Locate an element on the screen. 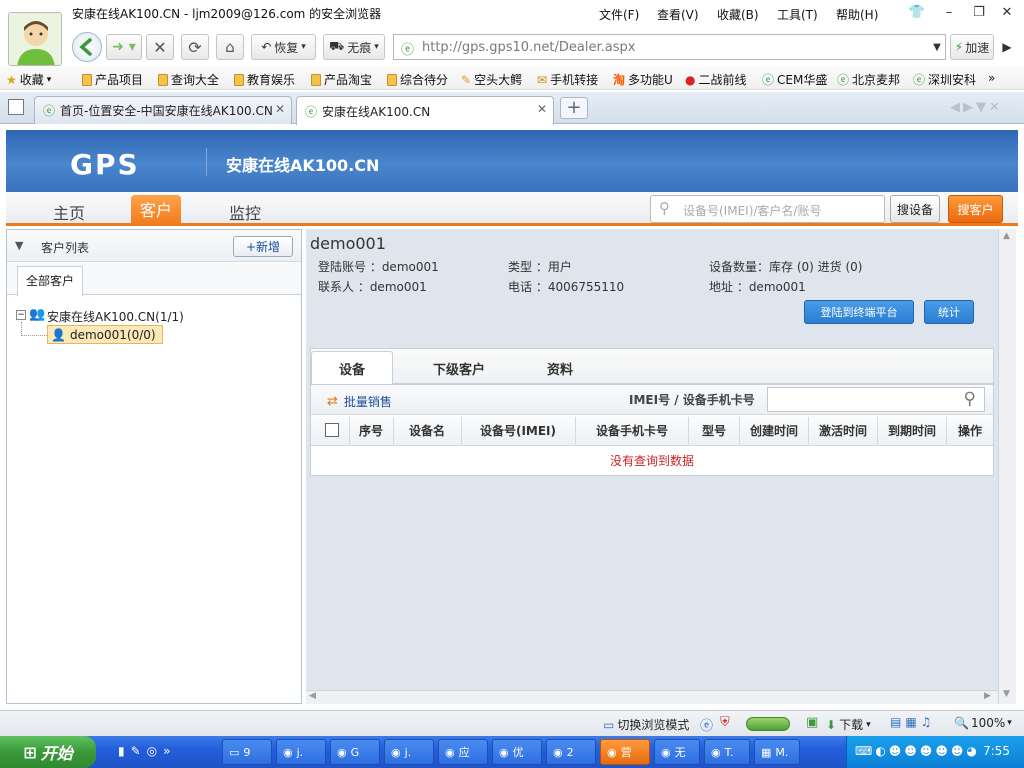  search-device-button: 搜设备 is located at coordinates (915, 209).